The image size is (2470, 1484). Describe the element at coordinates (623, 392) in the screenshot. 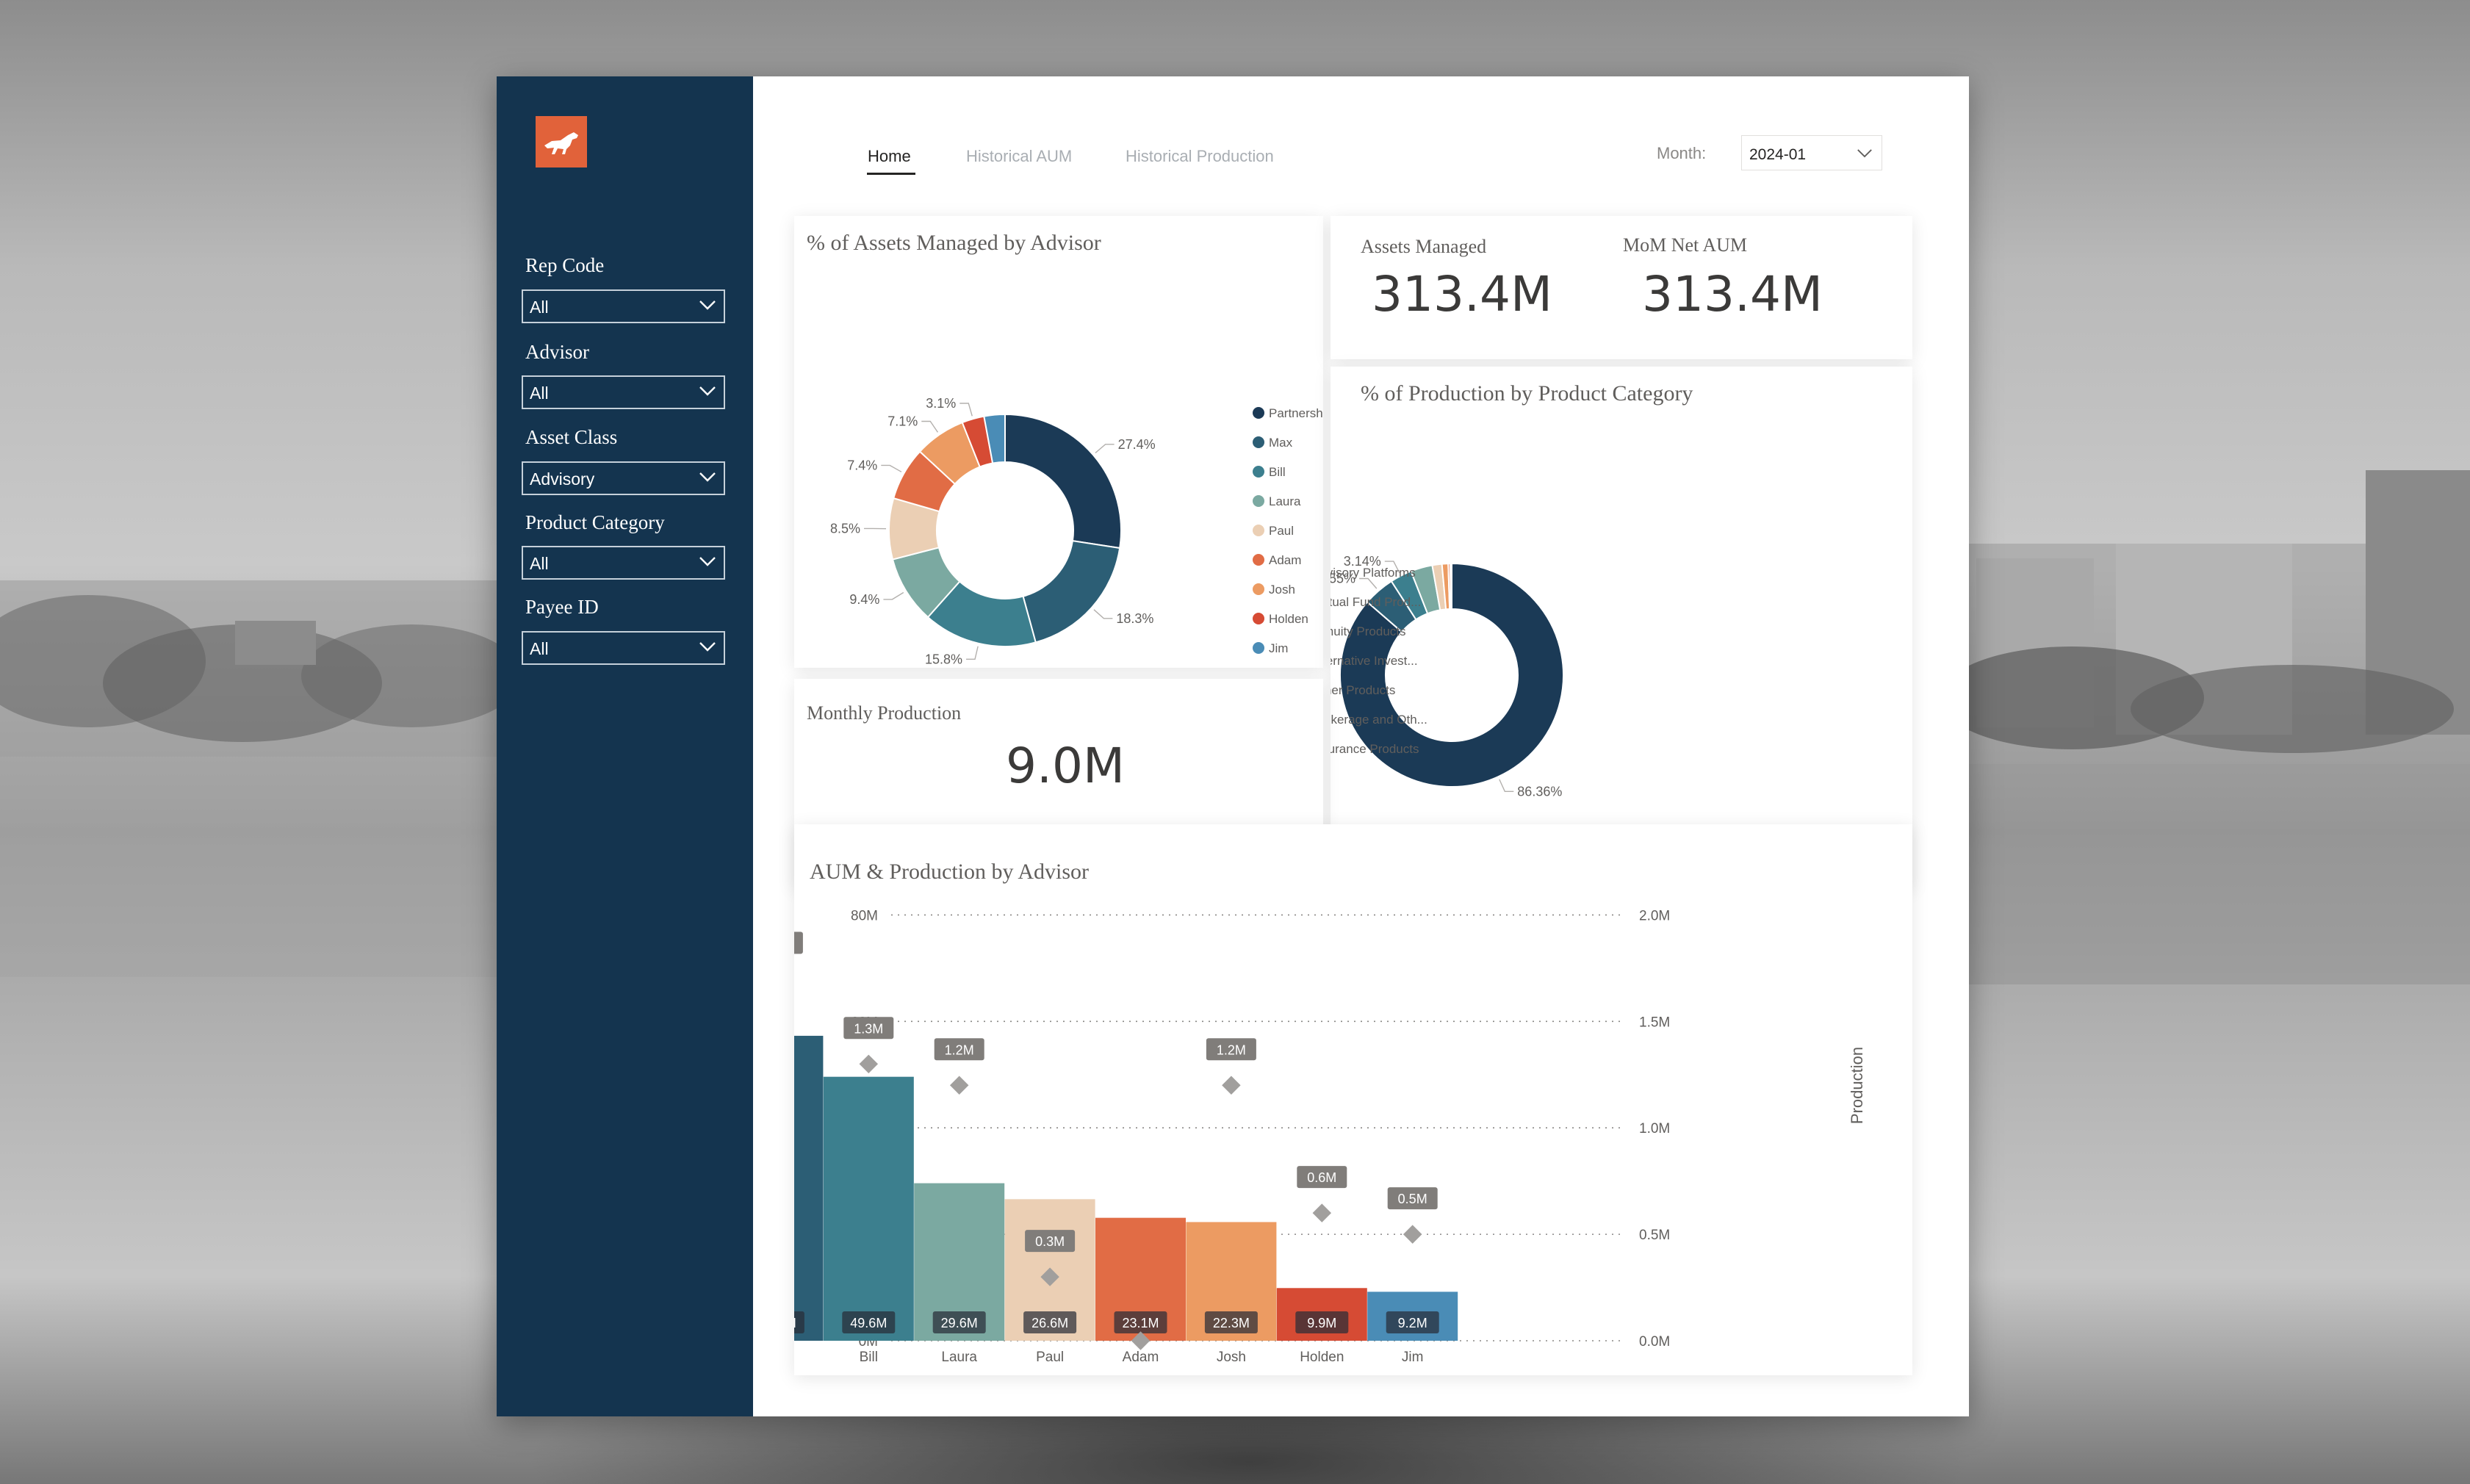

I see `advisor-dropdown: All` at that location.